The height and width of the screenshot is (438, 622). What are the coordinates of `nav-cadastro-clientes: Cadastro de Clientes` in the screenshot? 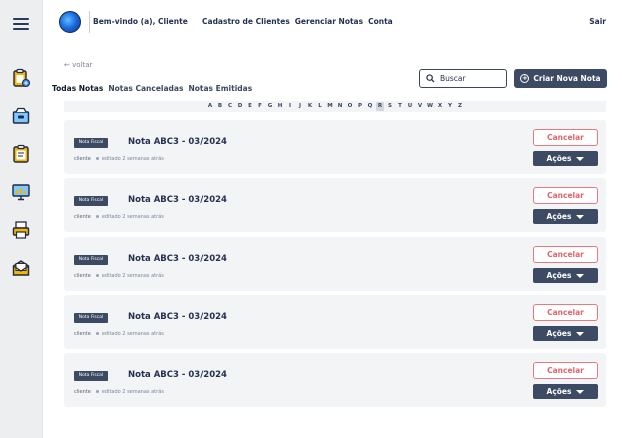 It's located at (246, 21).